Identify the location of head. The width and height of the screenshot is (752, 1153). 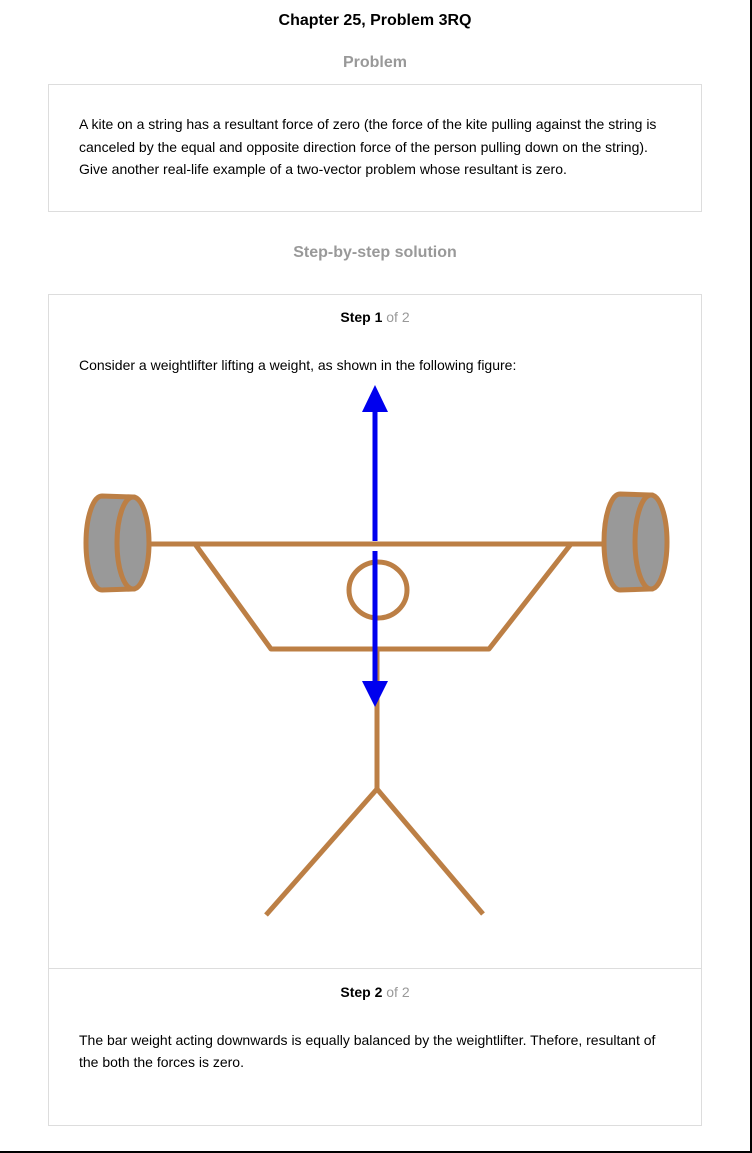
(378, 590).